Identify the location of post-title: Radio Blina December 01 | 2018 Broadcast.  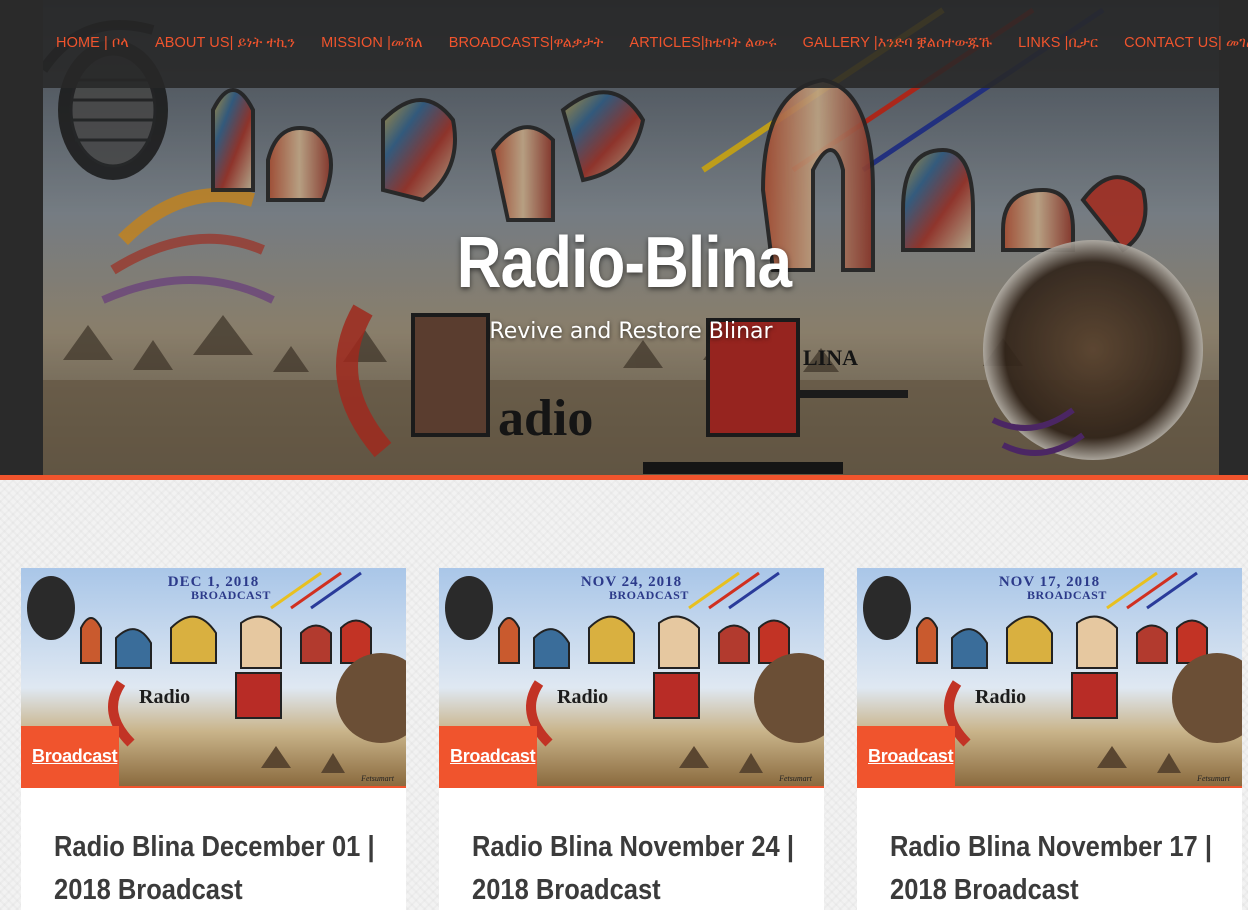
(221, 868).